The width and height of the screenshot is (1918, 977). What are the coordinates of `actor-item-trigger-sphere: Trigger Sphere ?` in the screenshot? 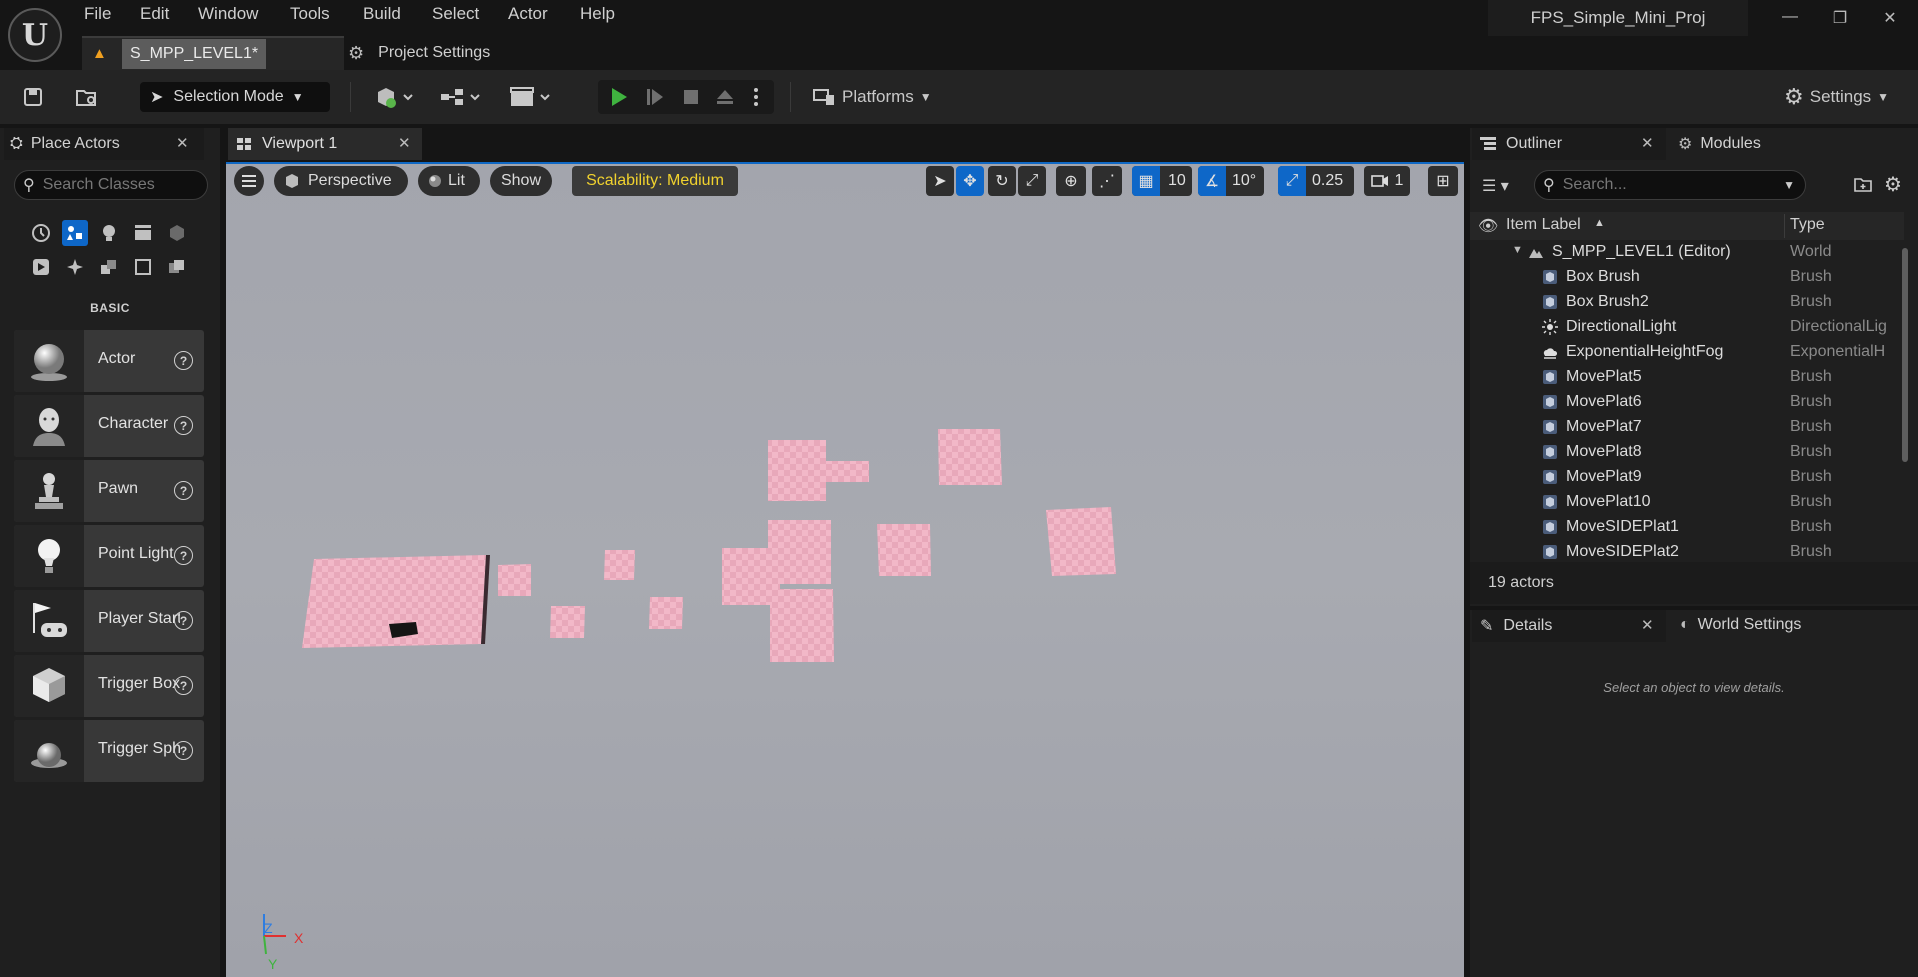 It's located at (109, 751).